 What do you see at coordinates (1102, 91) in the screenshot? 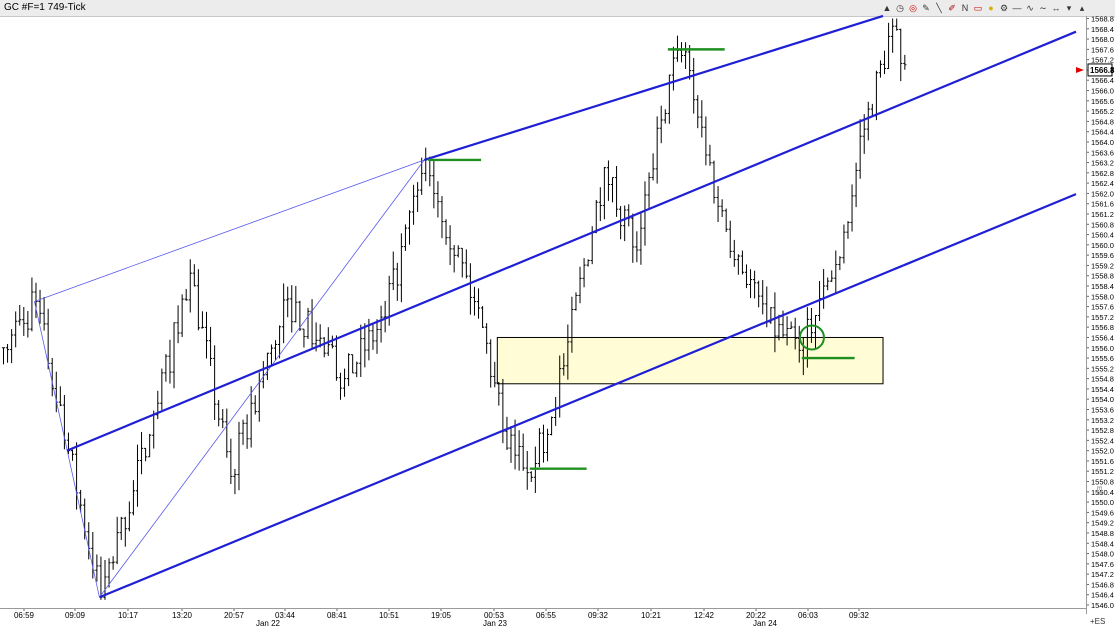
I see `y-tick-label: 1566.0` at bounding box center [1102, 91].